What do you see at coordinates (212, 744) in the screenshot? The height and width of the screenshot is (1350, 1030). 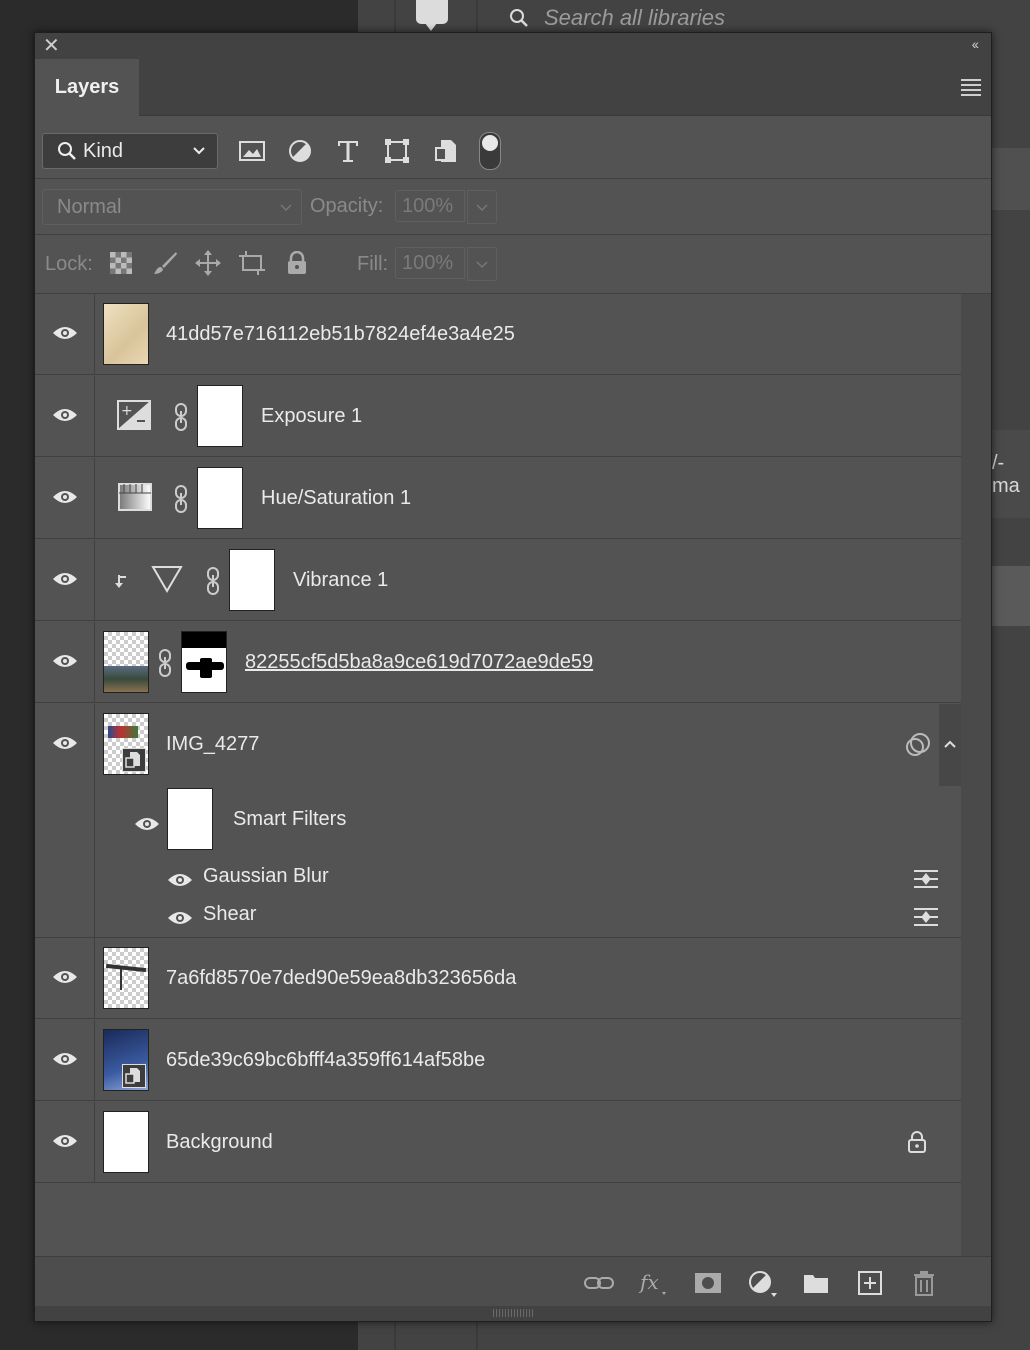 I see `layer-name: IMG_4277` at bounding box center [212, 744].